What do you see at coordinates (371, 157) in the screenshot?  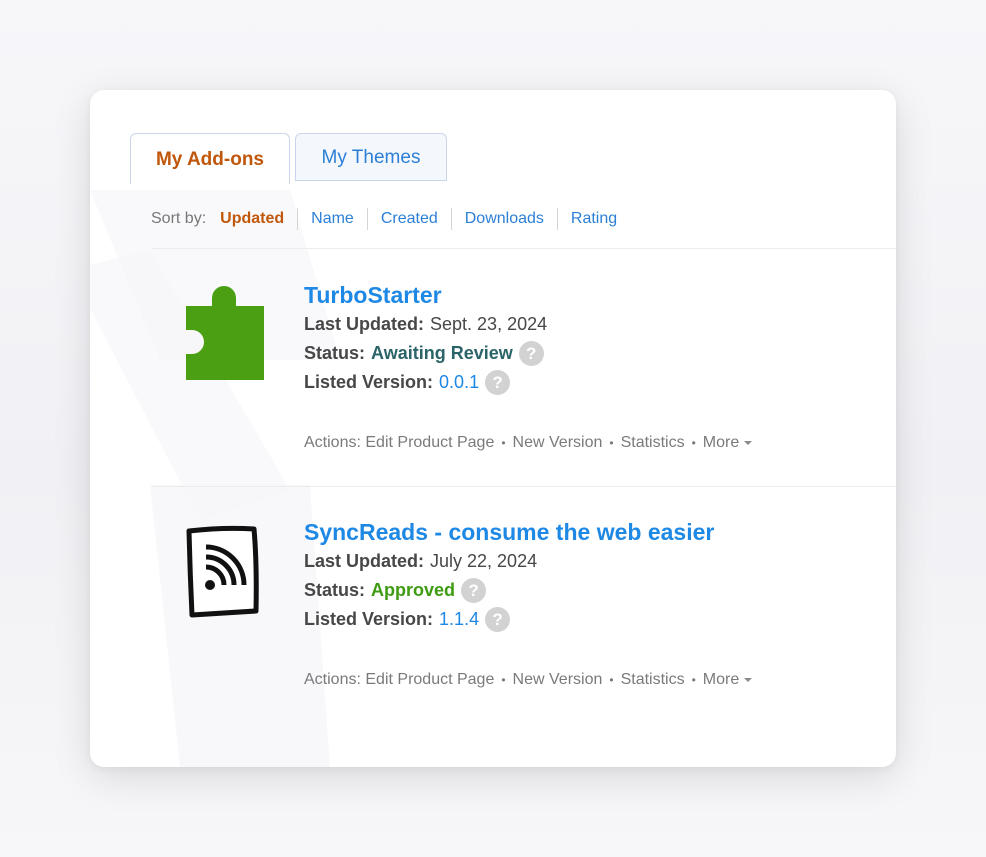 I see `tab-my-themes: My Themes` at bounding box center [371, 157].